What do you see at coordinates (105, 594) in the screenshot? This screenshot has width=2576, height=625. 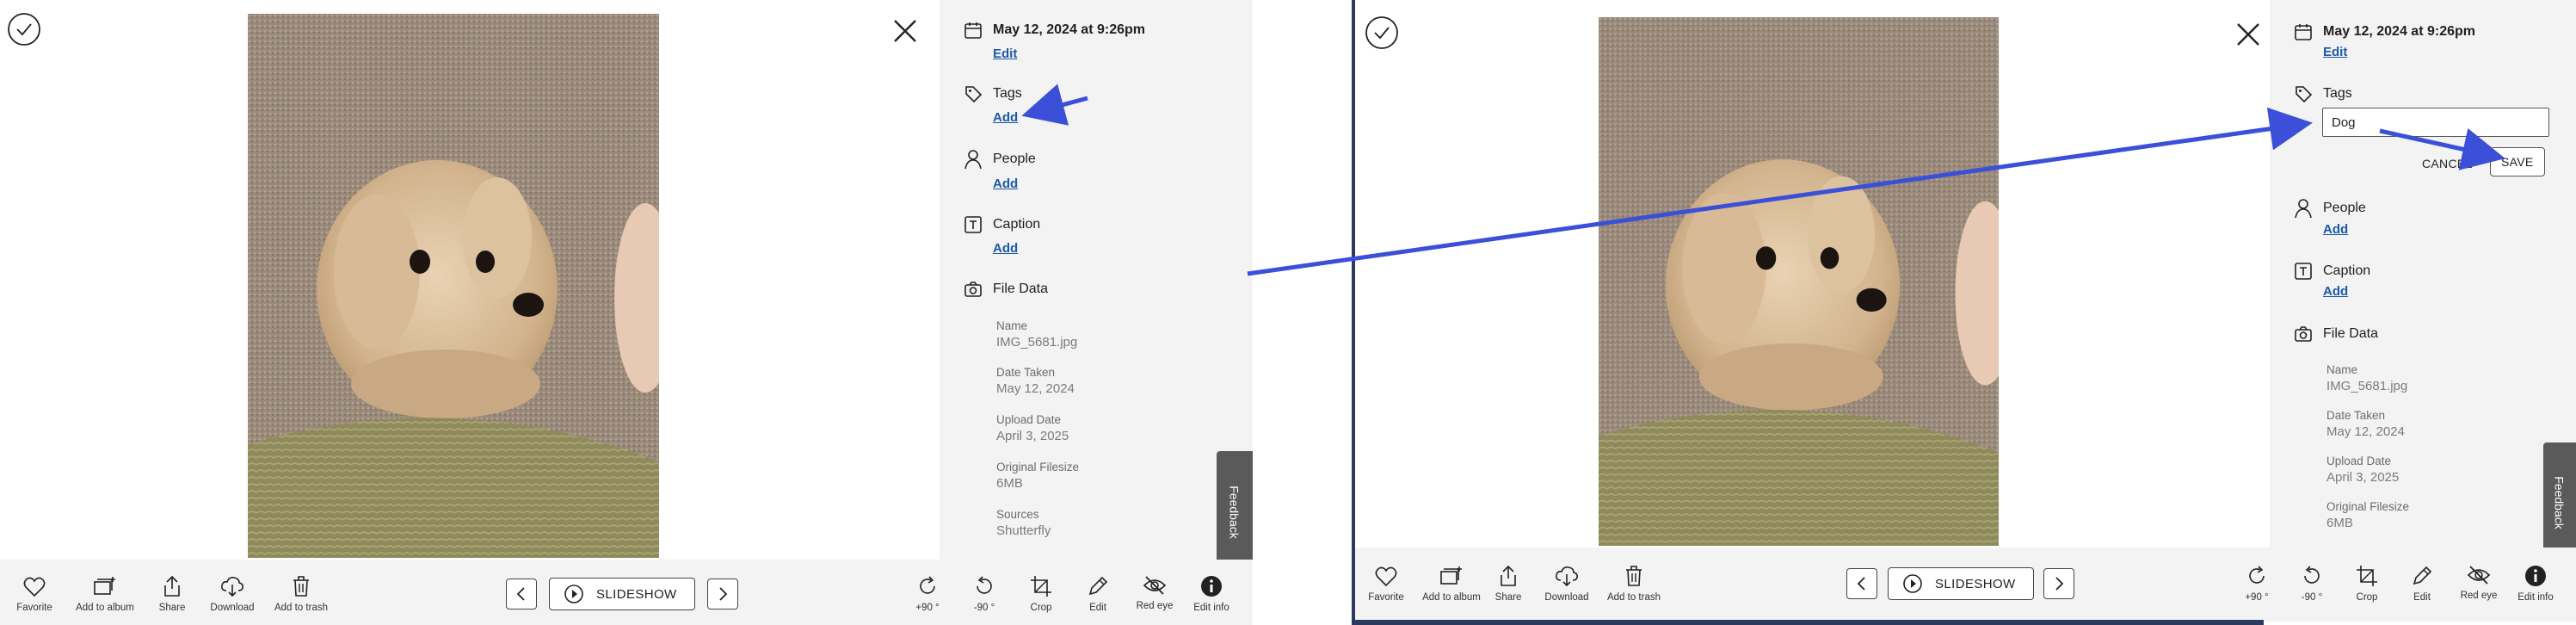 I see `add-to-album-button: Add to album` at bounding box center [105, 594].